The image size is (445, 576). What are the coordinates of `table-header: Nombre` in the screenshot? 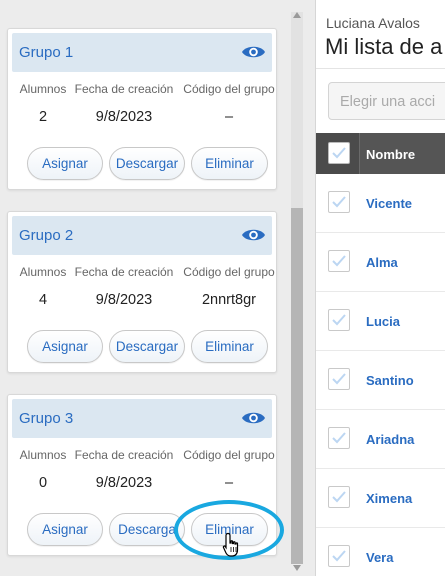 It's located at (380, 153).